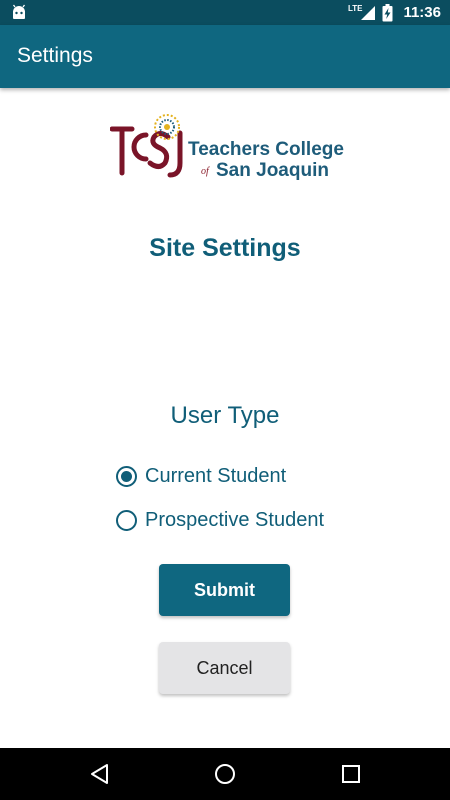 Image resolution: width=450 pixels, height=800 pixels. I want to click on clock: 11:36, so click(422, 12).